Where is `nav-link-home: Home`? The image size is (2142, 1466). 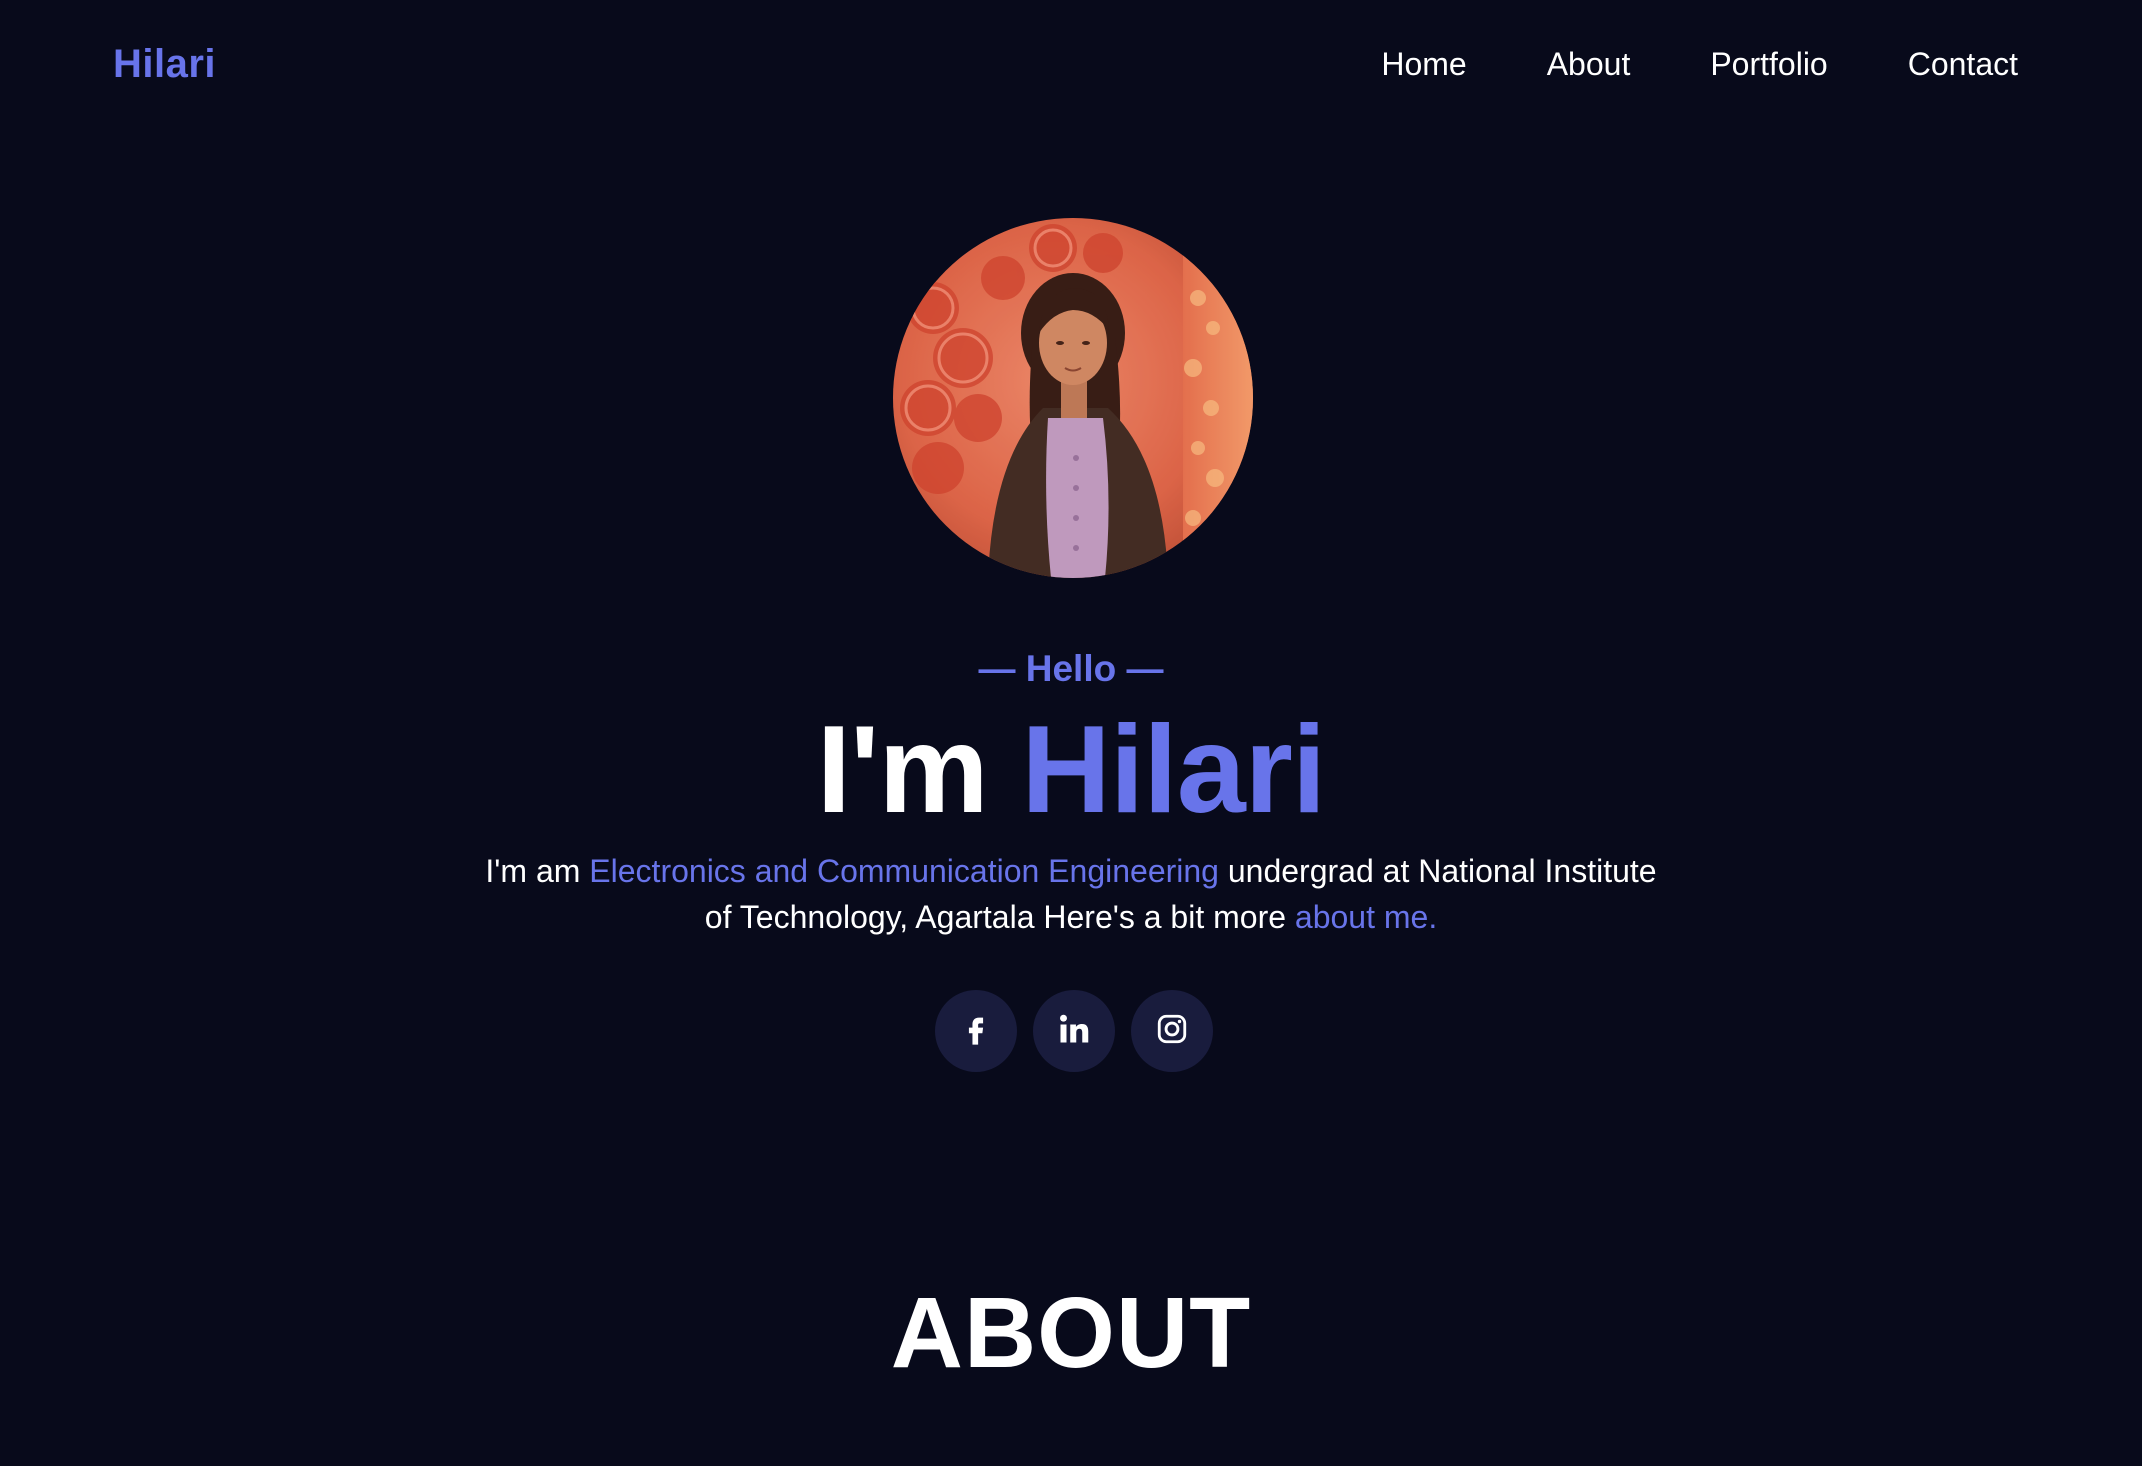 nav-link-home: Home is located at coordinates (1423, 64).